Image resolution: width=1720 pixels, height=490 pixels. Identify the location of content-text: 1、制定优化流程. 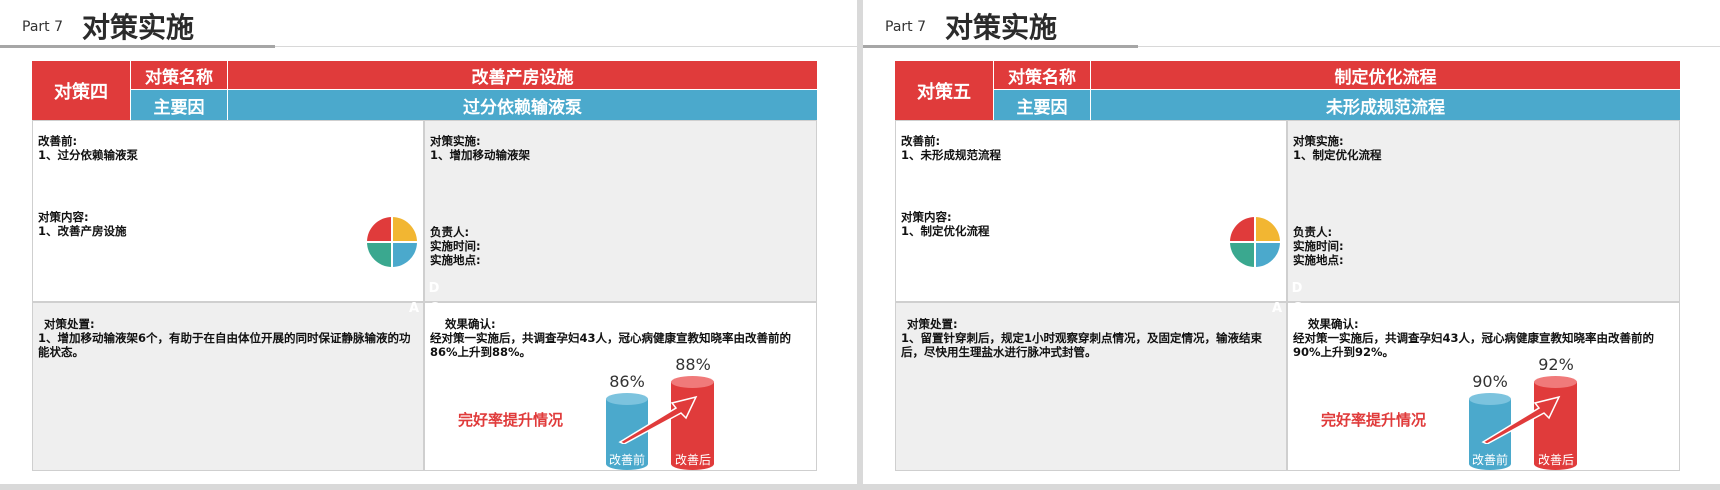
(945, 231).